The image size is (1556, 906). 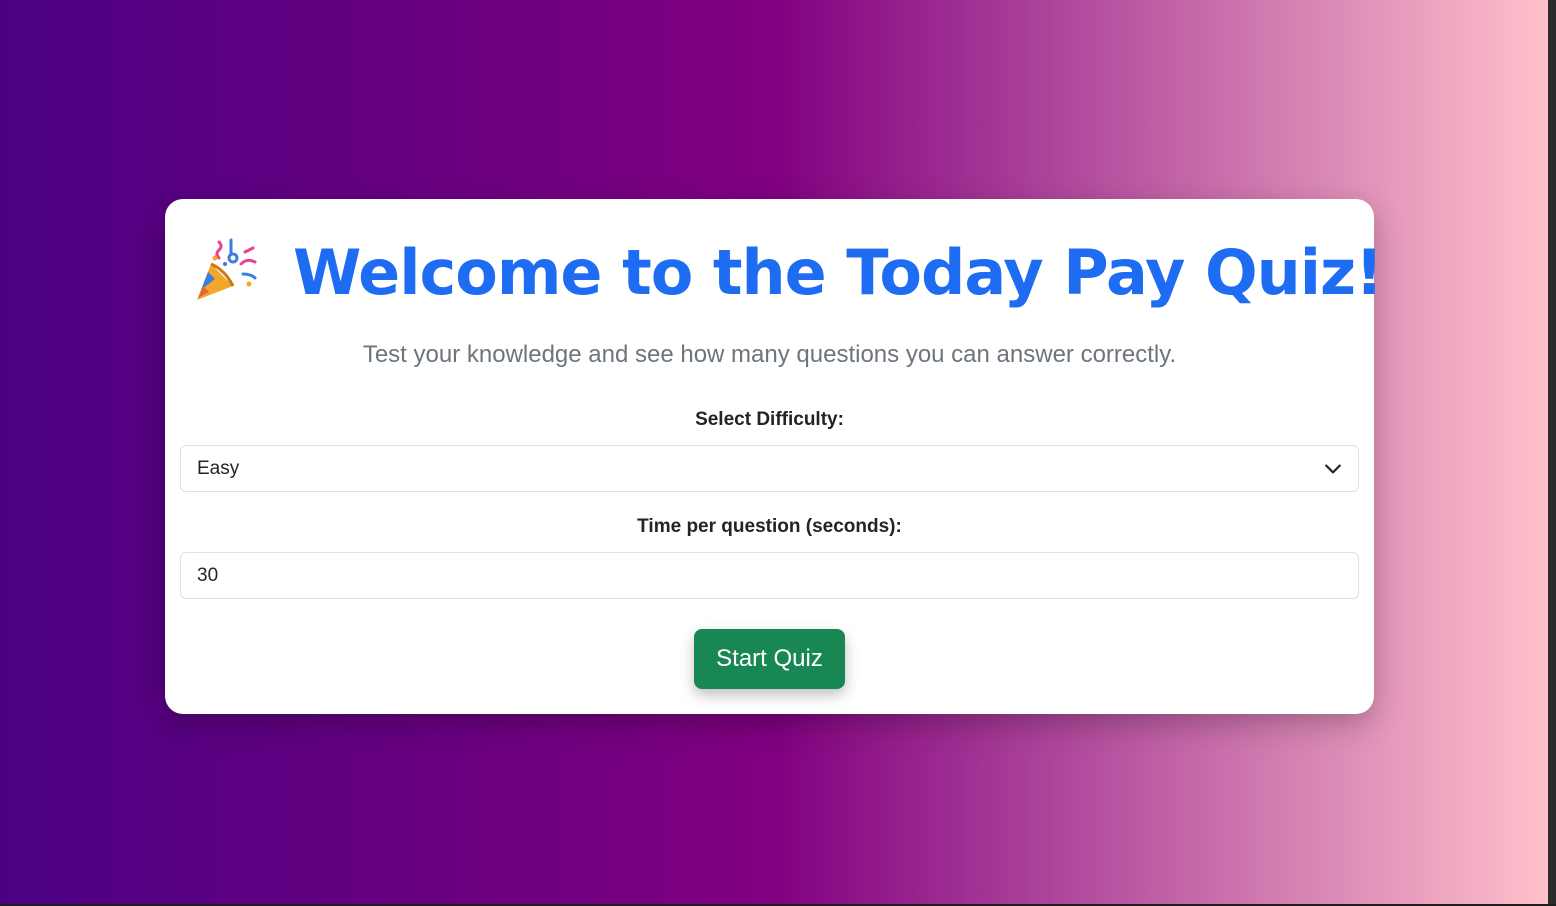 What do you see at coordinates (1333, 469) in the screenshot?
I see `chevron-down-icon` at bounding box center [1333, 469].